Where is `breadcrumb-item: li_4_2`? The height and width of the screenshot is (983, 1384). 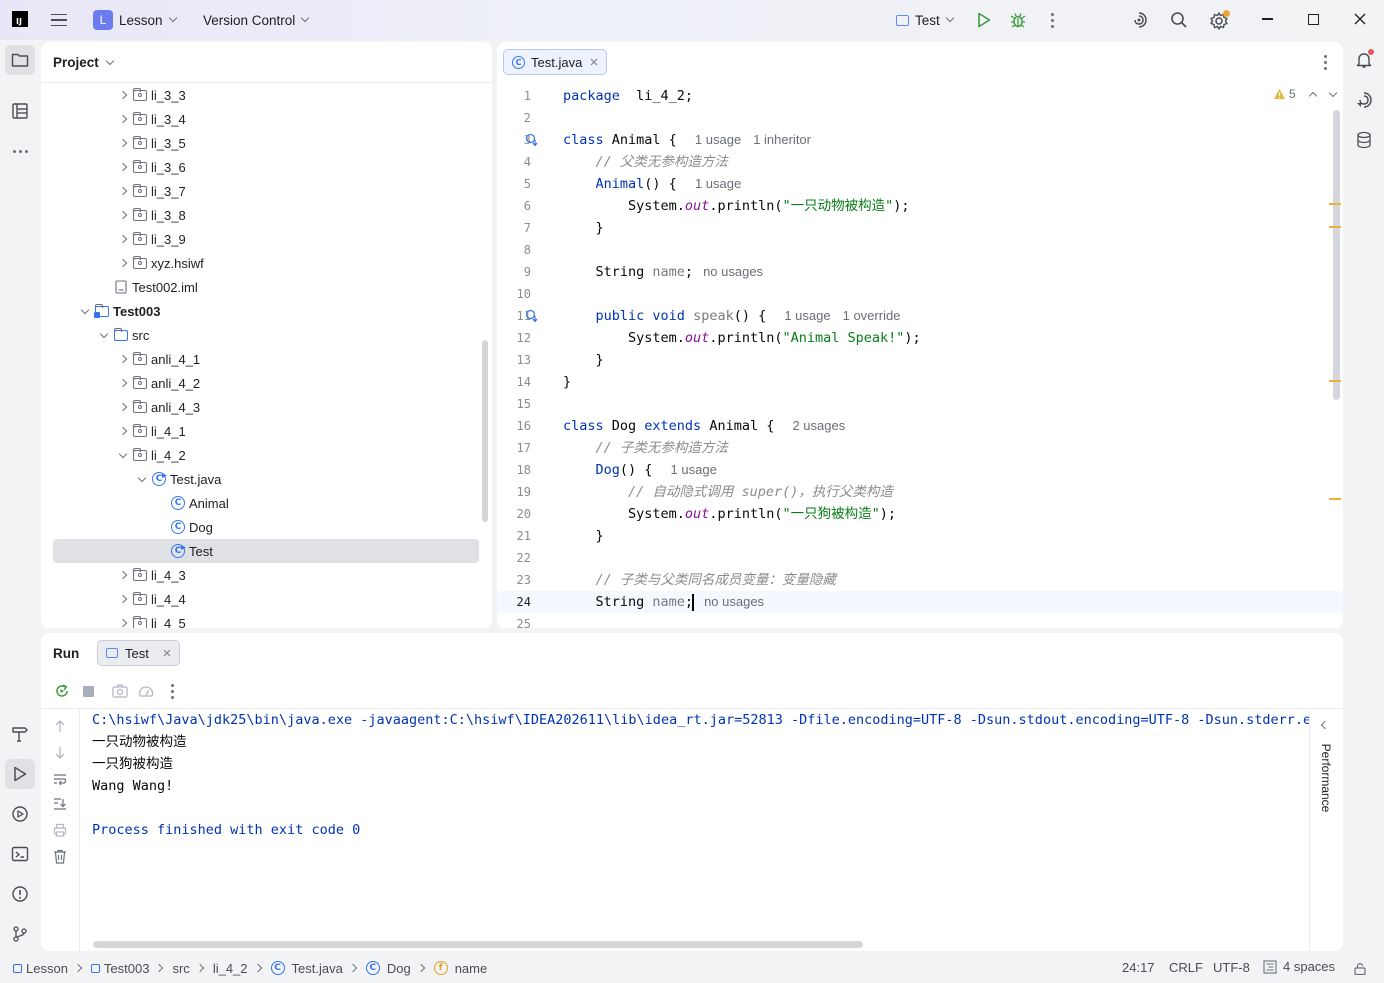
breadcrumb-item: li_4_2 is located at coordinates (230, 968).